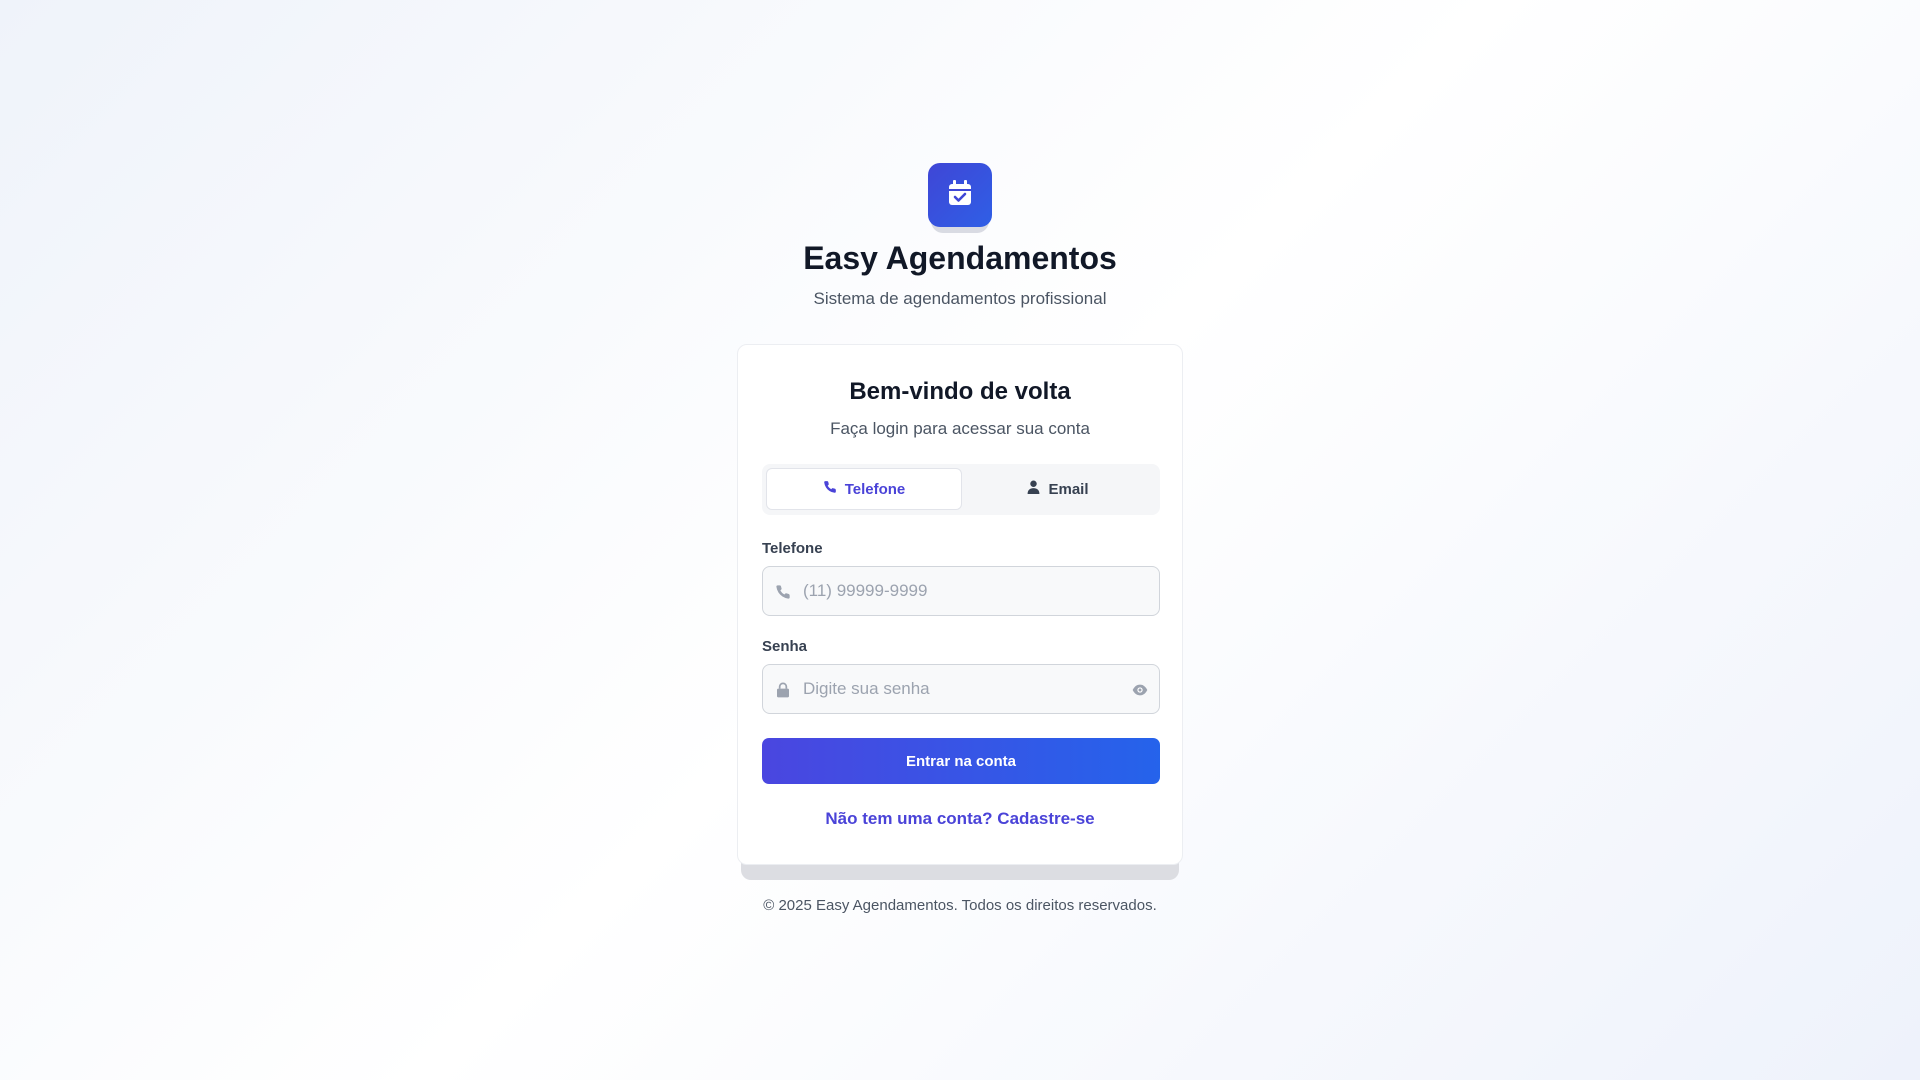 Image resolution: width=1920 pixels, height=1080 pixels. I want to click on logo-badge, so click(960, 195).